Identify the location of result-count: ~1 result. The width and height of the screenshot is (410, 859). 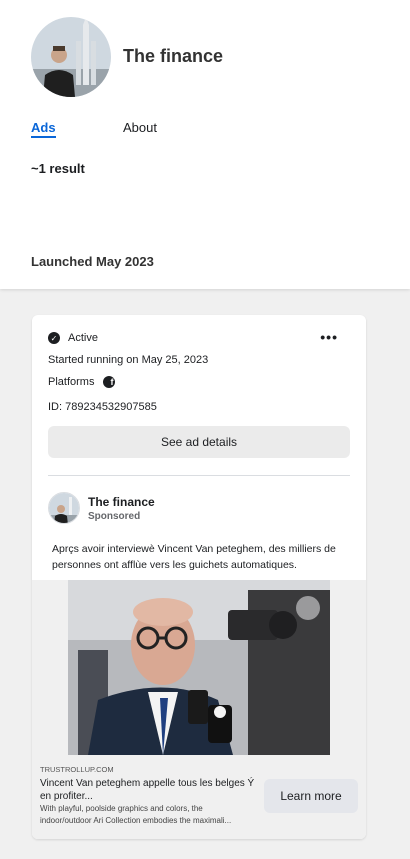
(58, 168).